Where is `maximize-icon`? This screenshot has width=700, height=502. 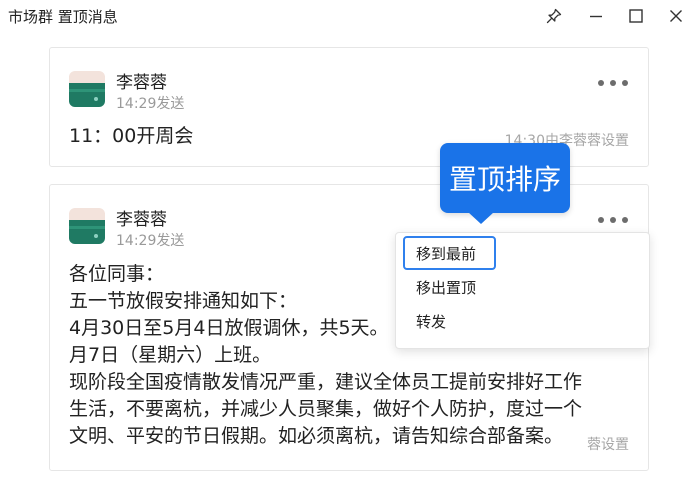 maximize-icon is located at coordinates (636, 16).